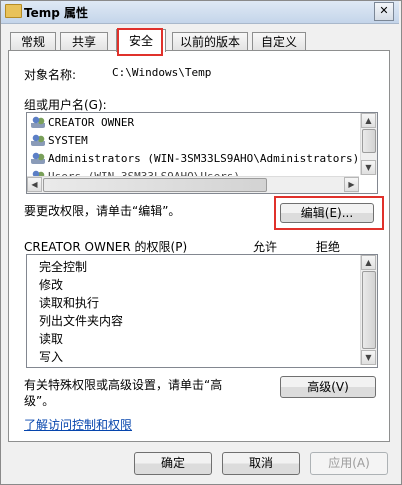 This screenshot has height=485, width=402. Describe the element at coordinates (33, 41) in the screenshot. I see `tab-general: 常规` at that location.